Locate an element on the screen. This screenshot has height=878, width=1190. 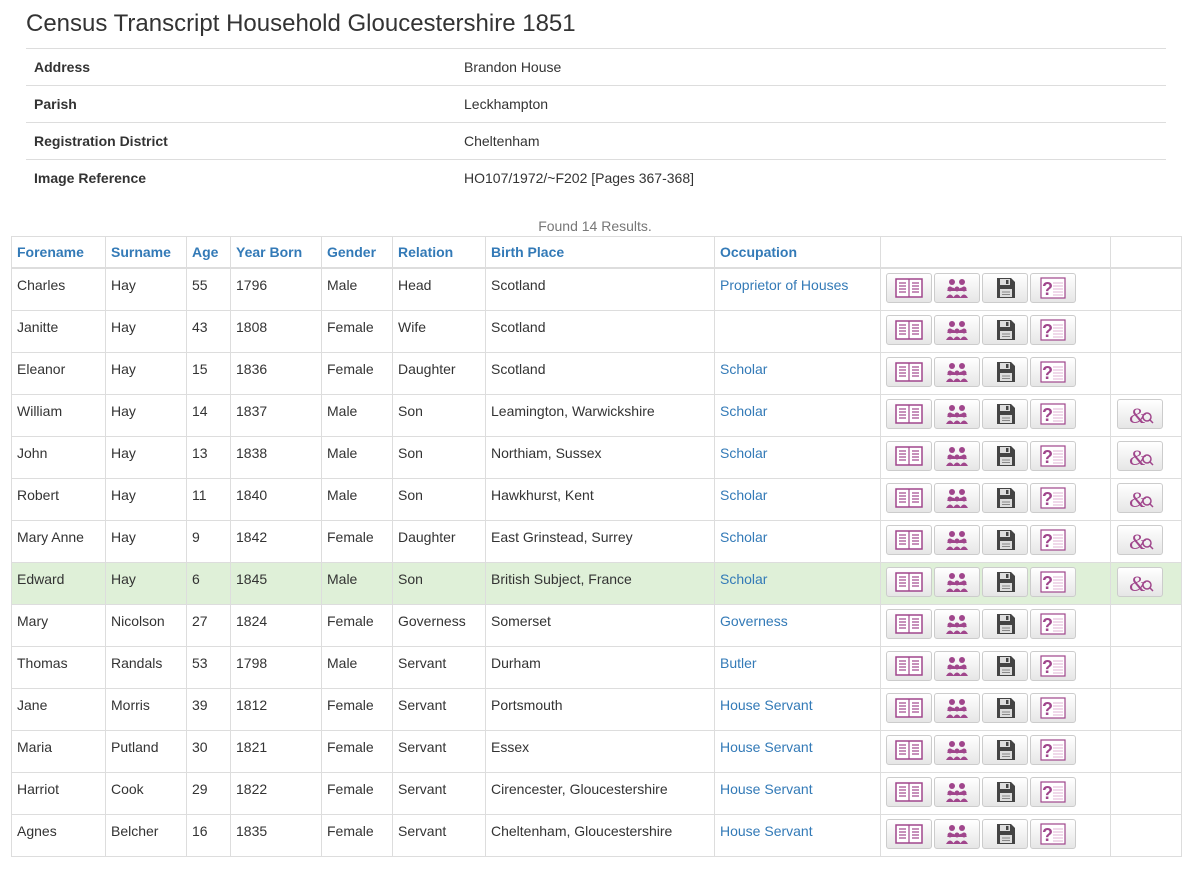
cell-year-born: 1808 is located at coordinates (276, 331).